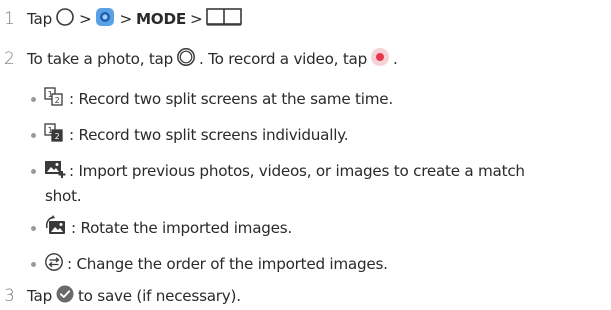 The image size is (611, 310). Describe the element at coordinates (65, 296) in the screenshot. I see `check-save-icon` at that location.